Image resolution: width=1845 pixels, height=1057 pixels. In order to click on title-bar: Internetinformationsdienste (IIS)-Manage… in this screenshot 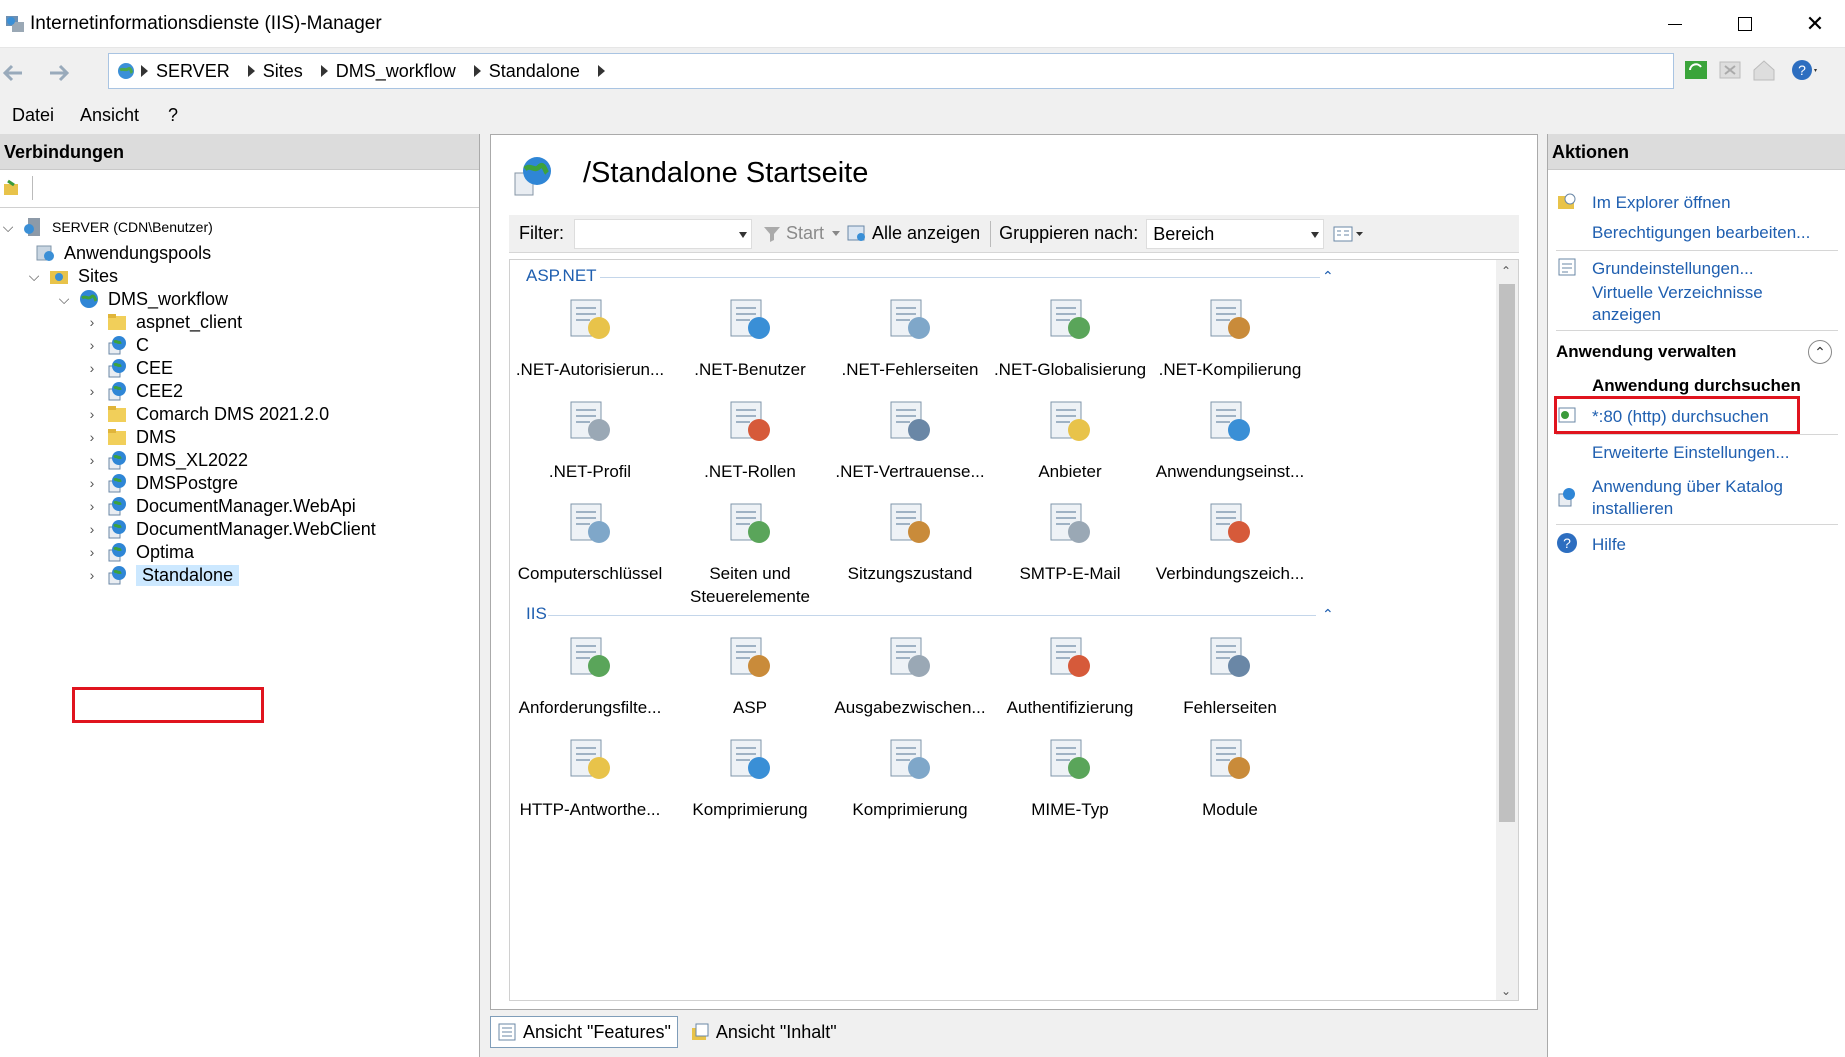, I will do `click(922, 24)`.